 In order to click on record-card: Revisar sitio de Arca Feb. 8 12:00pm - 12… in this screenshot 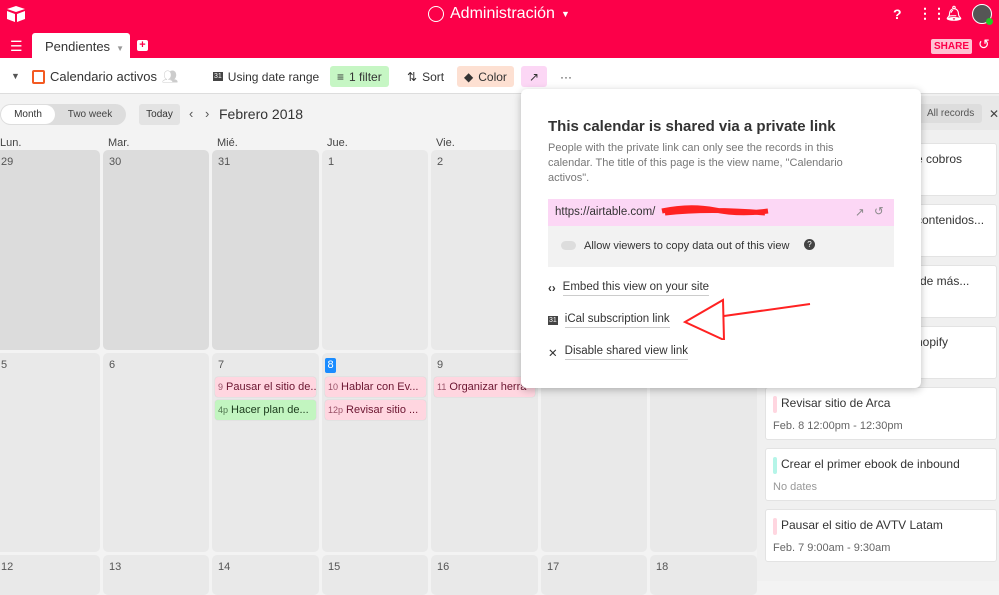, I will do `click(881, 413)`.